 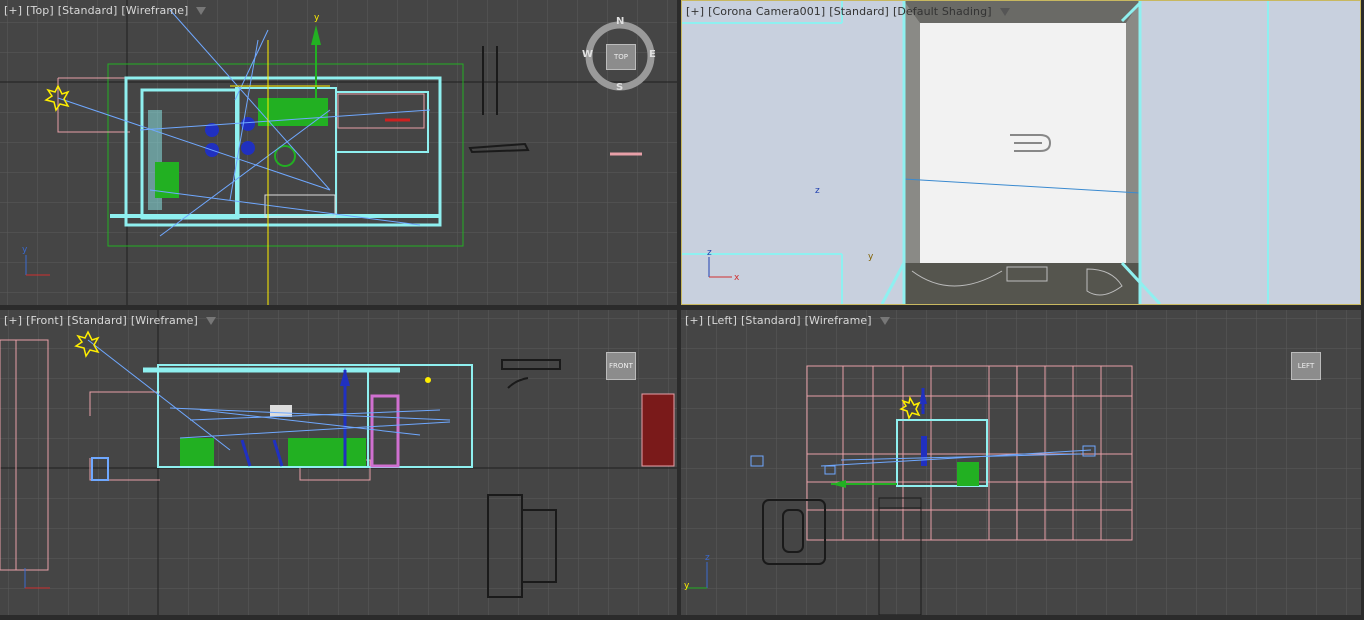 I want to click on left-viewport-menu: [+], so click(x=694, y=320).